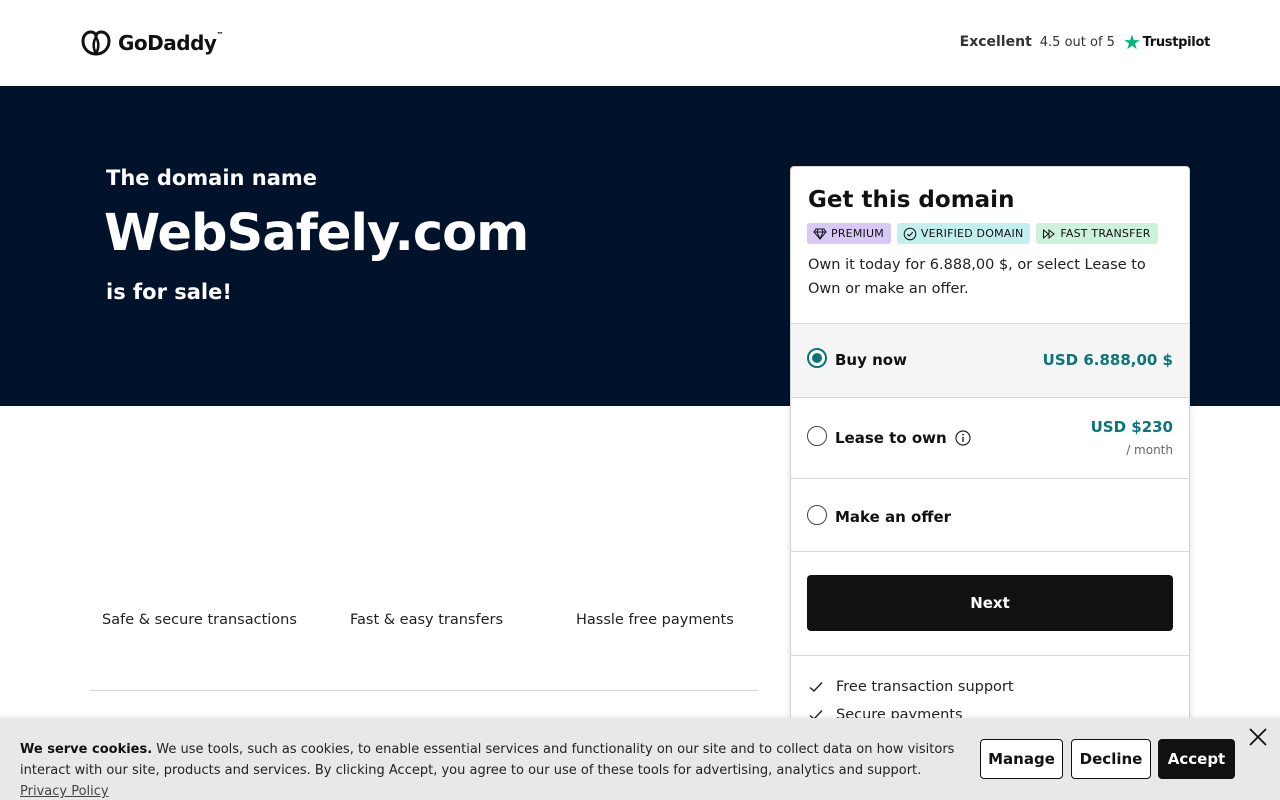 Image resolution: width=1280 pixels, height=800 pixels. What do you see at coordinates (1149, 450) in the screenshot?
I see `lease-to-own-period: / month` at bounding box center [1149, 450].